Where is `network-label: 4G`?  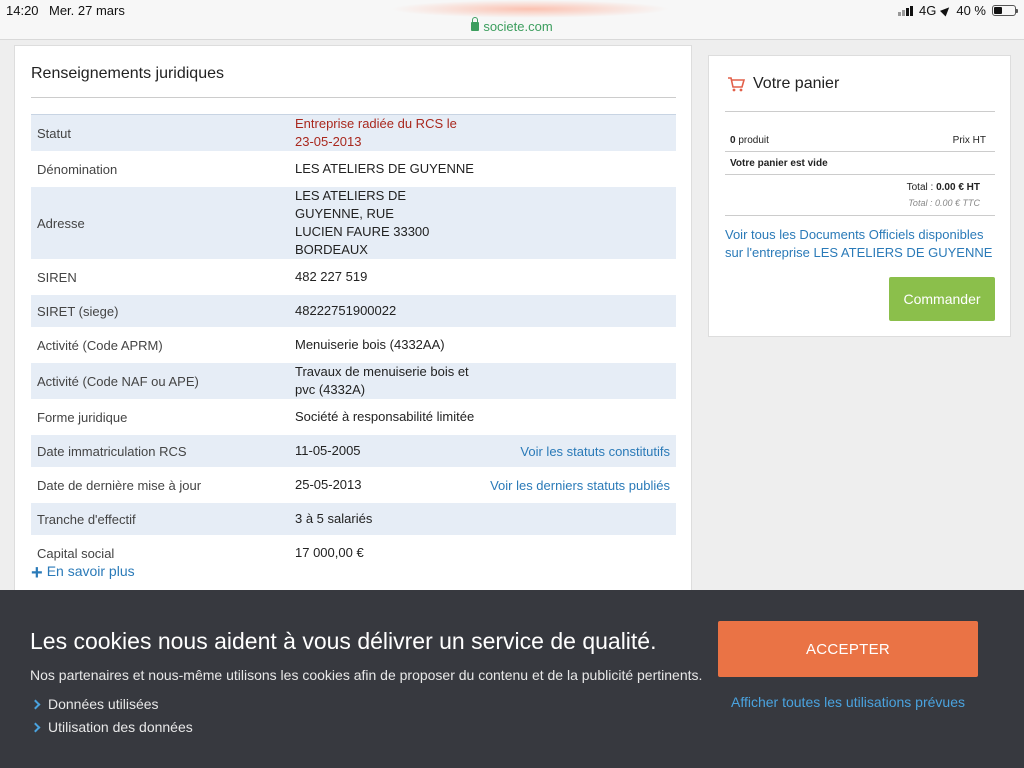
network-label: 4G is located at coordinates (928, 10).